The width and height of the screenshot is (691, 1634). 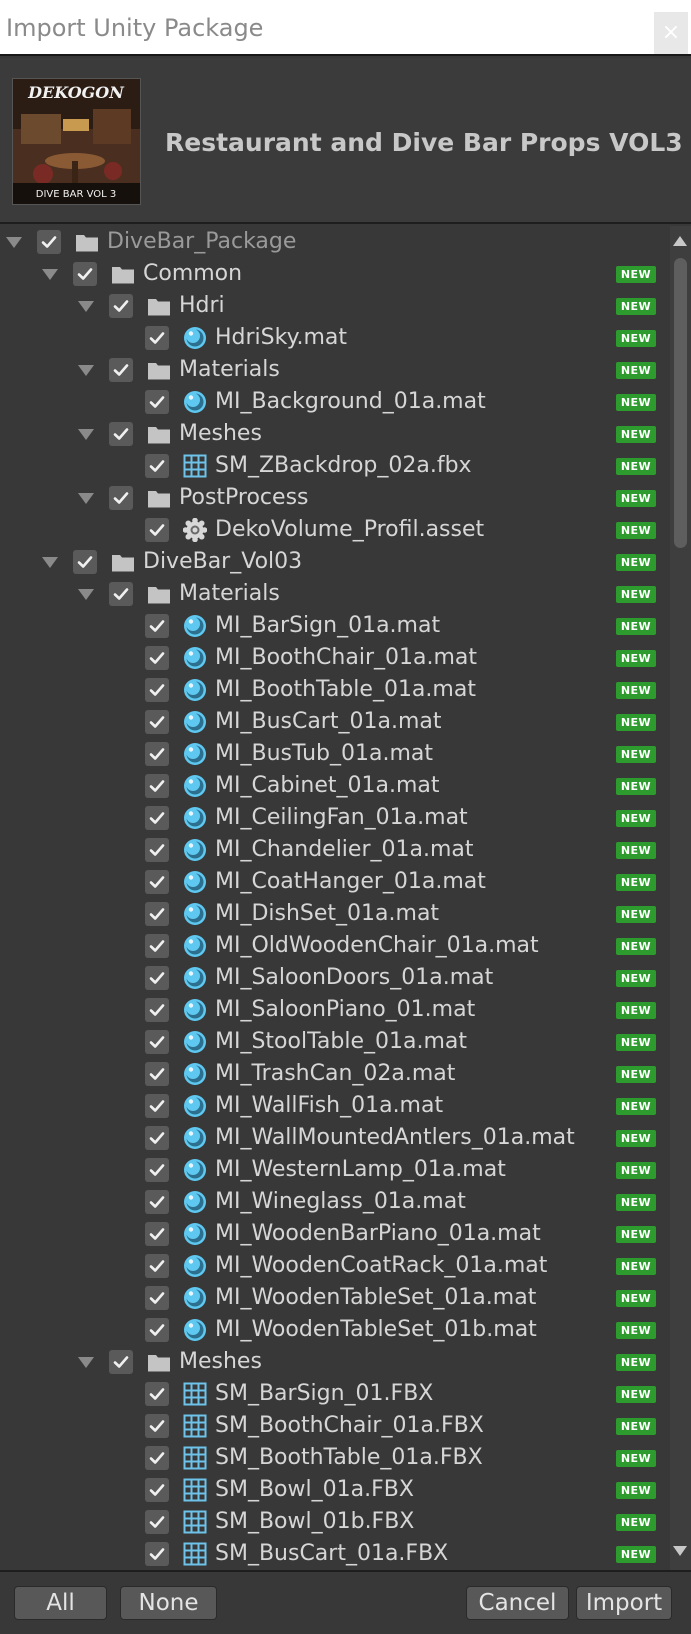 I want to click on tree-folder-row: PostProcess NEW, so click(x=335, y=498).